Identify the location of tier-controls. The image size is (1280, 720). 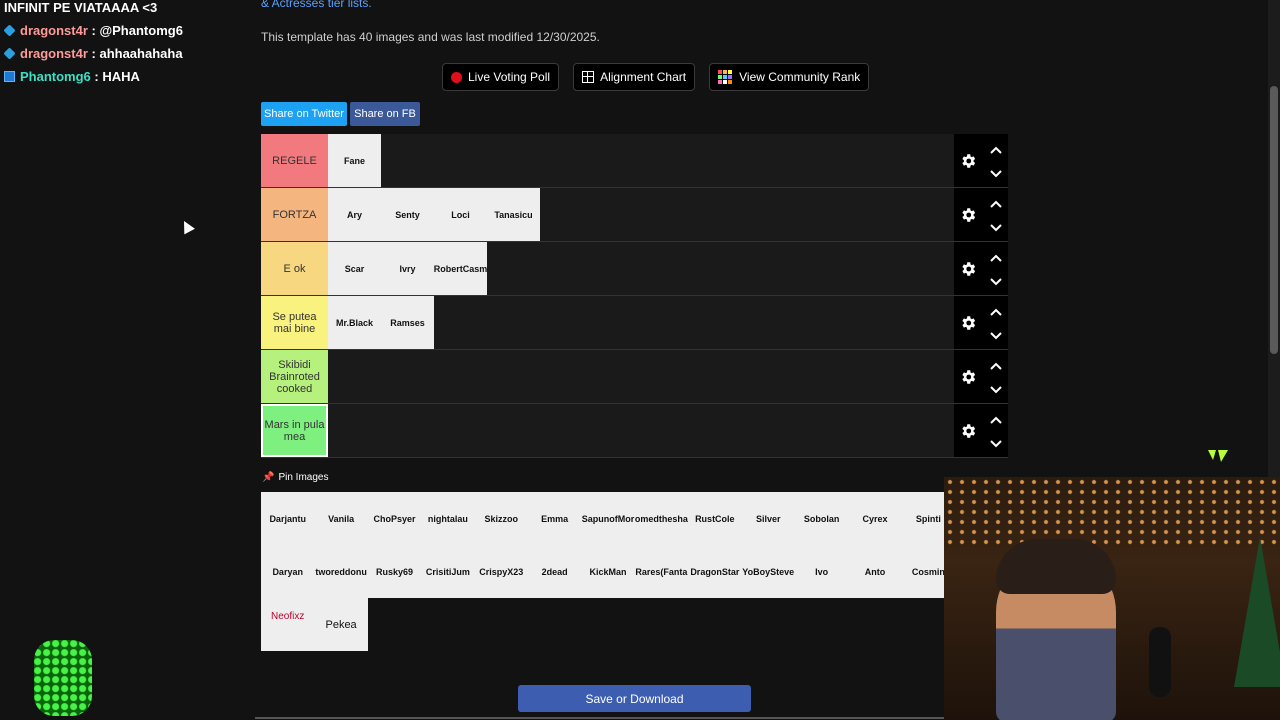
(981, 268).